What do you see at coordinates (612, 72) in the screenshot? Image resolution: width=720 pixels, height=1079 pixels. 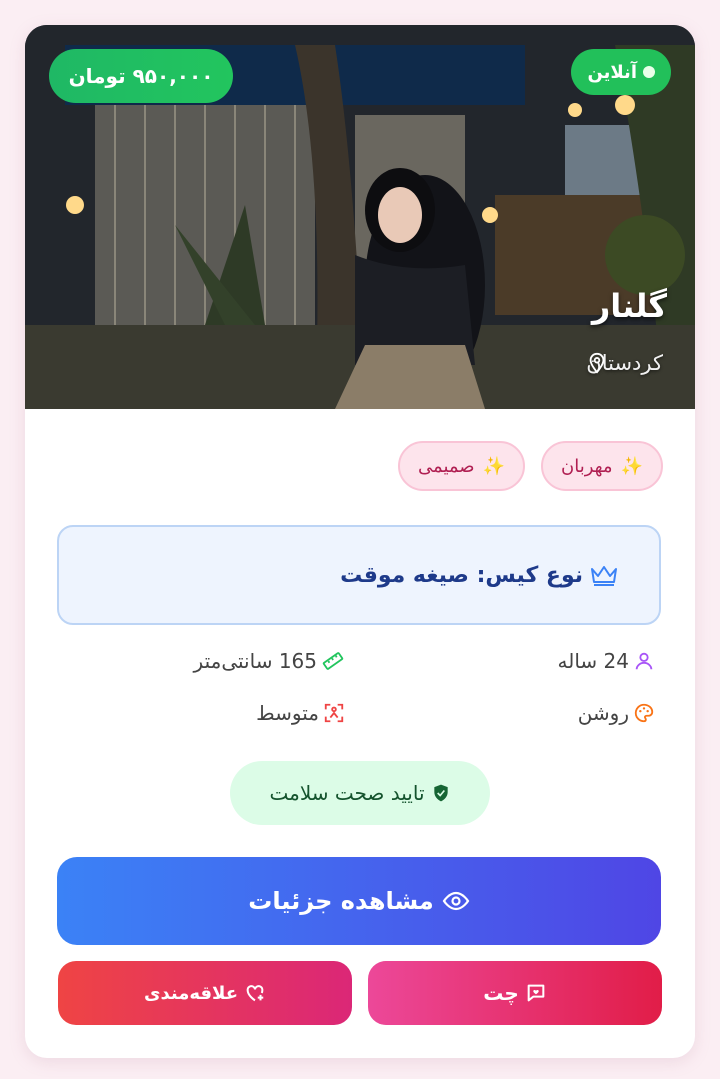 I see `online-status-label: آنلاین` at bounding box center [612, 72].